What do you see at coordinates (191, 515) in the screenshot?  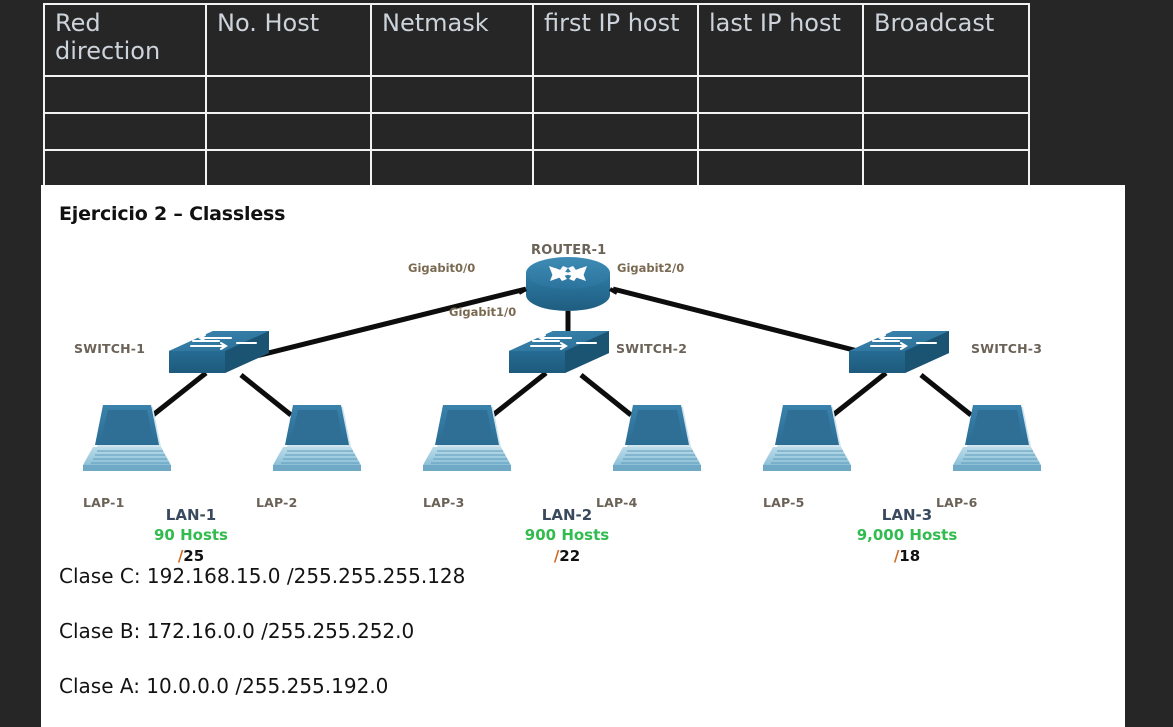 I see `lan-1-name: LAN-1` at bounding box center [191, 515].